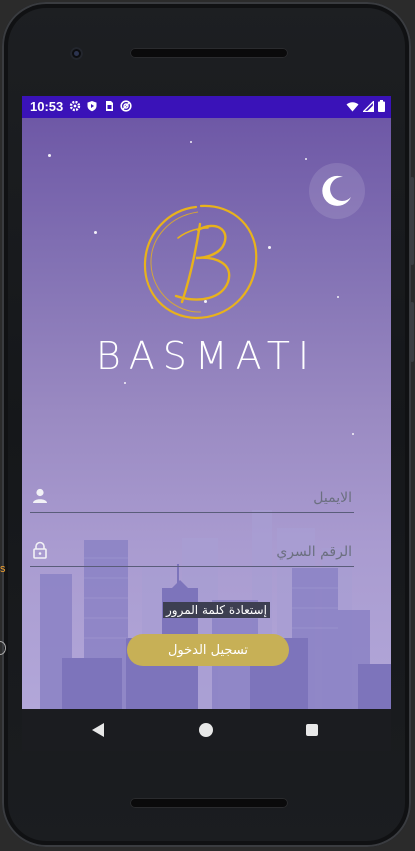 This screenshot has width=415, height=851. I want to click on wifi-icon, so click(352, 107).